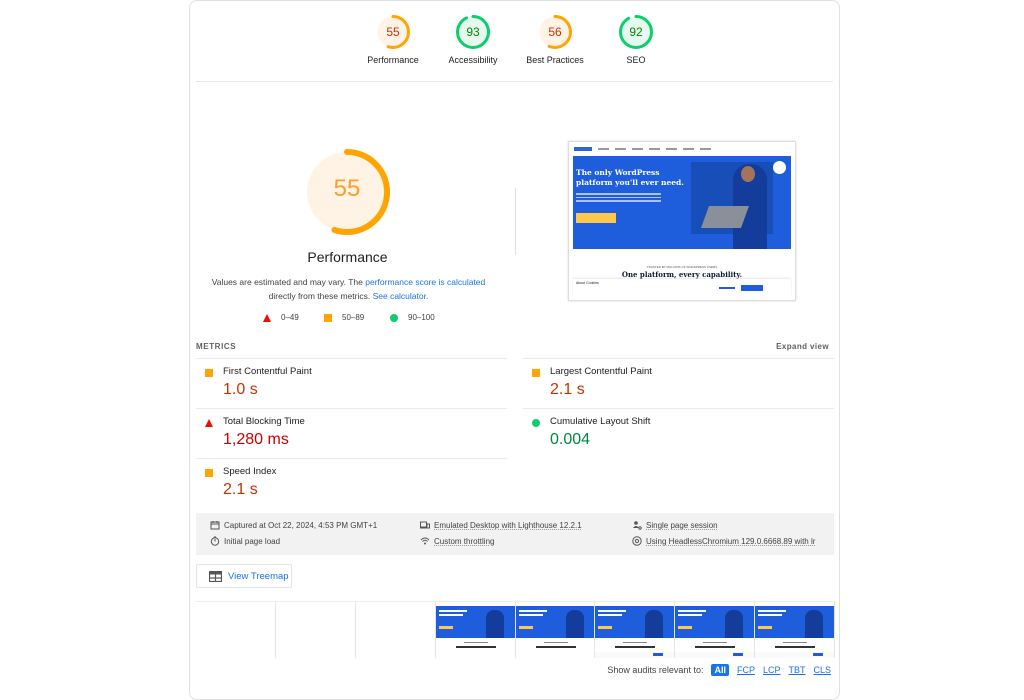 The width and height of the screenshot is (1024, 700). Describe the element at coordinates (351, 483) in the screenshot. I see `metric-speed-index: Speed Index 2.1 s` at that location.